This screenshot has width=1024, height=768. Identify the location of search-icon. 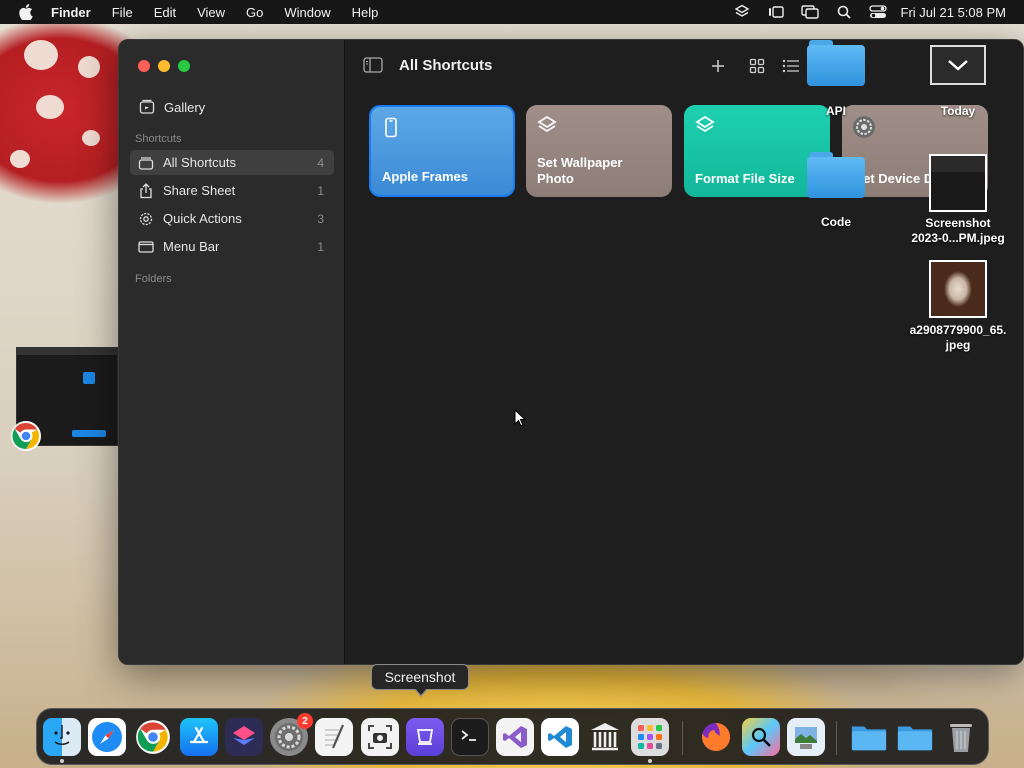
(844, 12).